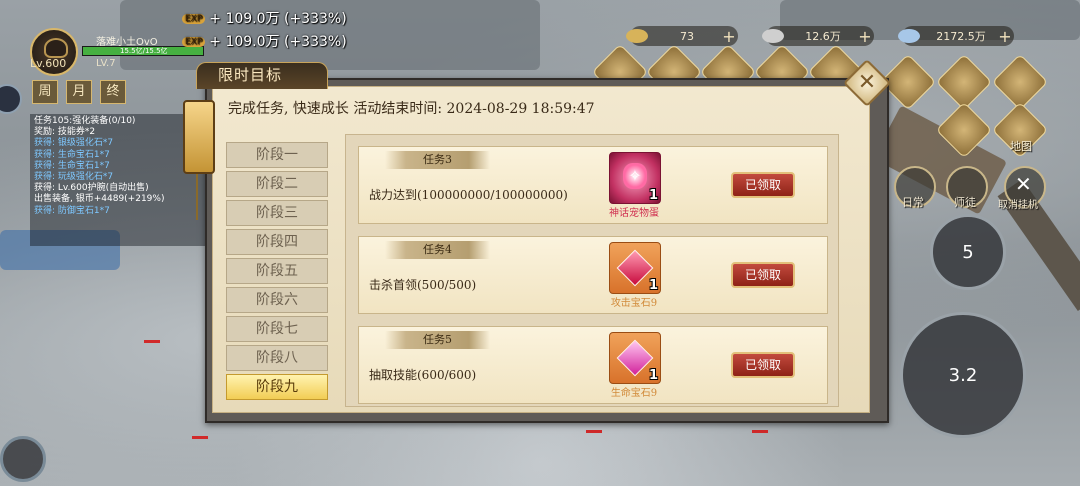  I want to click on silver-ingot-icon, so click(773, 36).